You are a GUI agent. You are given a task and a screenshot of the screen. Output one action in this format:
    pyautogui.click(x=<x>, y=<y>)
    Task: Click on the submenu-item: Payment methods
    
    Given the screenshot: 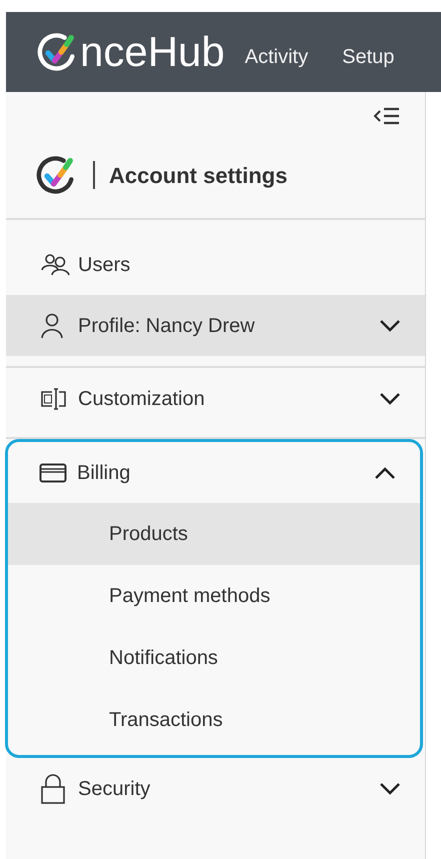 What is the action you would take?
    pyautogui.click(x=214, y=596)
    